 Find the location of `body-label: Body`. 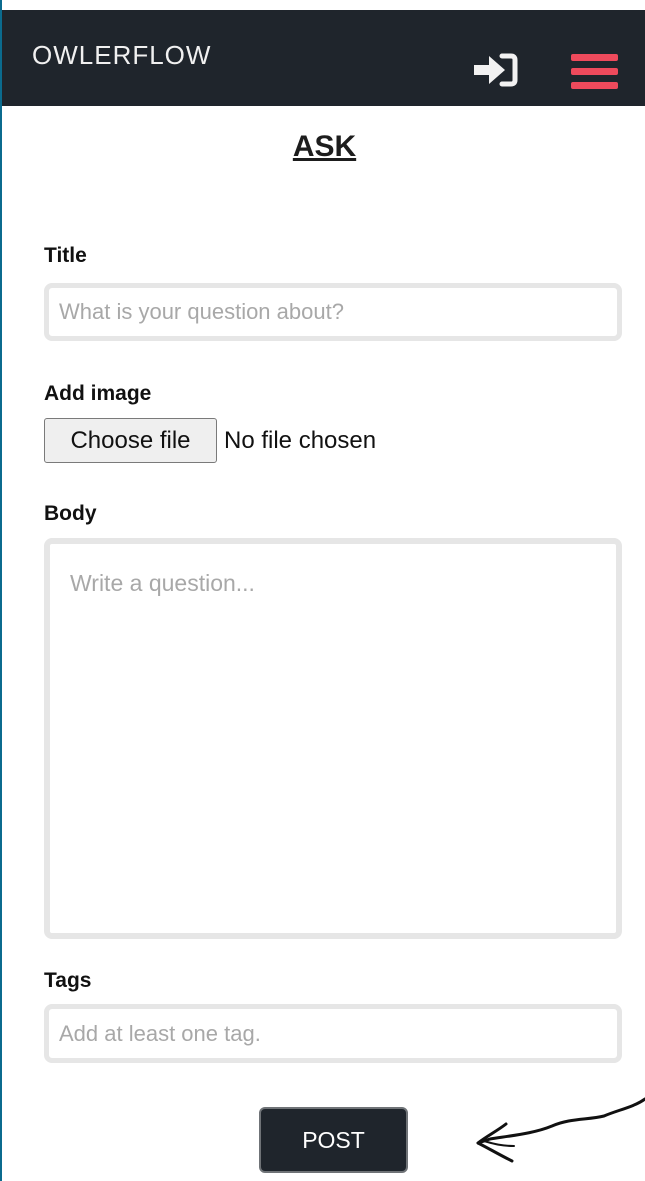

body-label: Body is located at coordinates (70, 513).